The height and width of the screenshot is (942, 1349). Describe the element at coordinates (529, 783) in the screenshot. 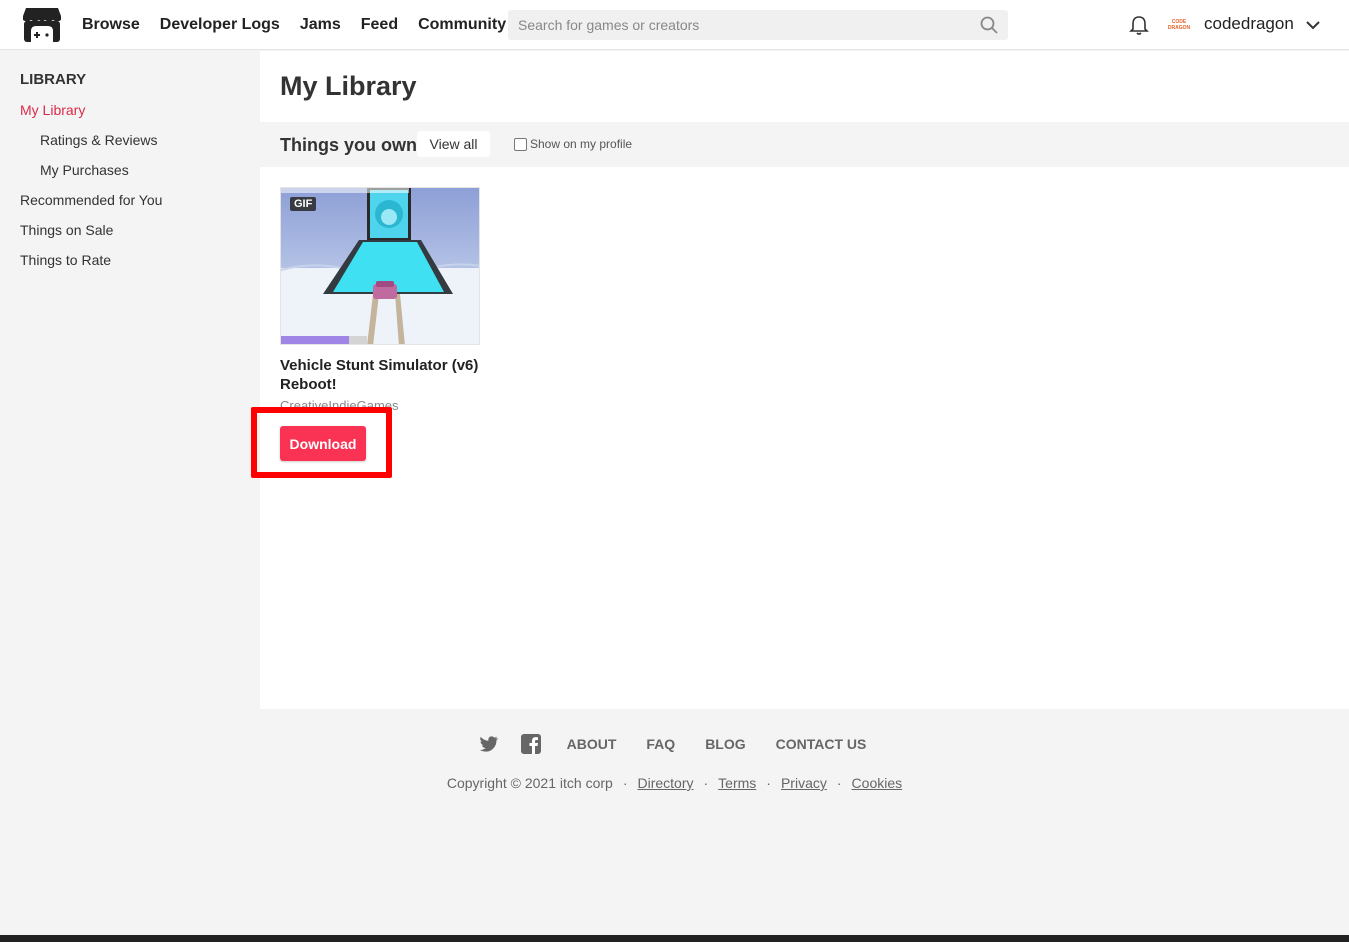

I see `copyright-text: Copyright © 2021 itch corp` at that location.